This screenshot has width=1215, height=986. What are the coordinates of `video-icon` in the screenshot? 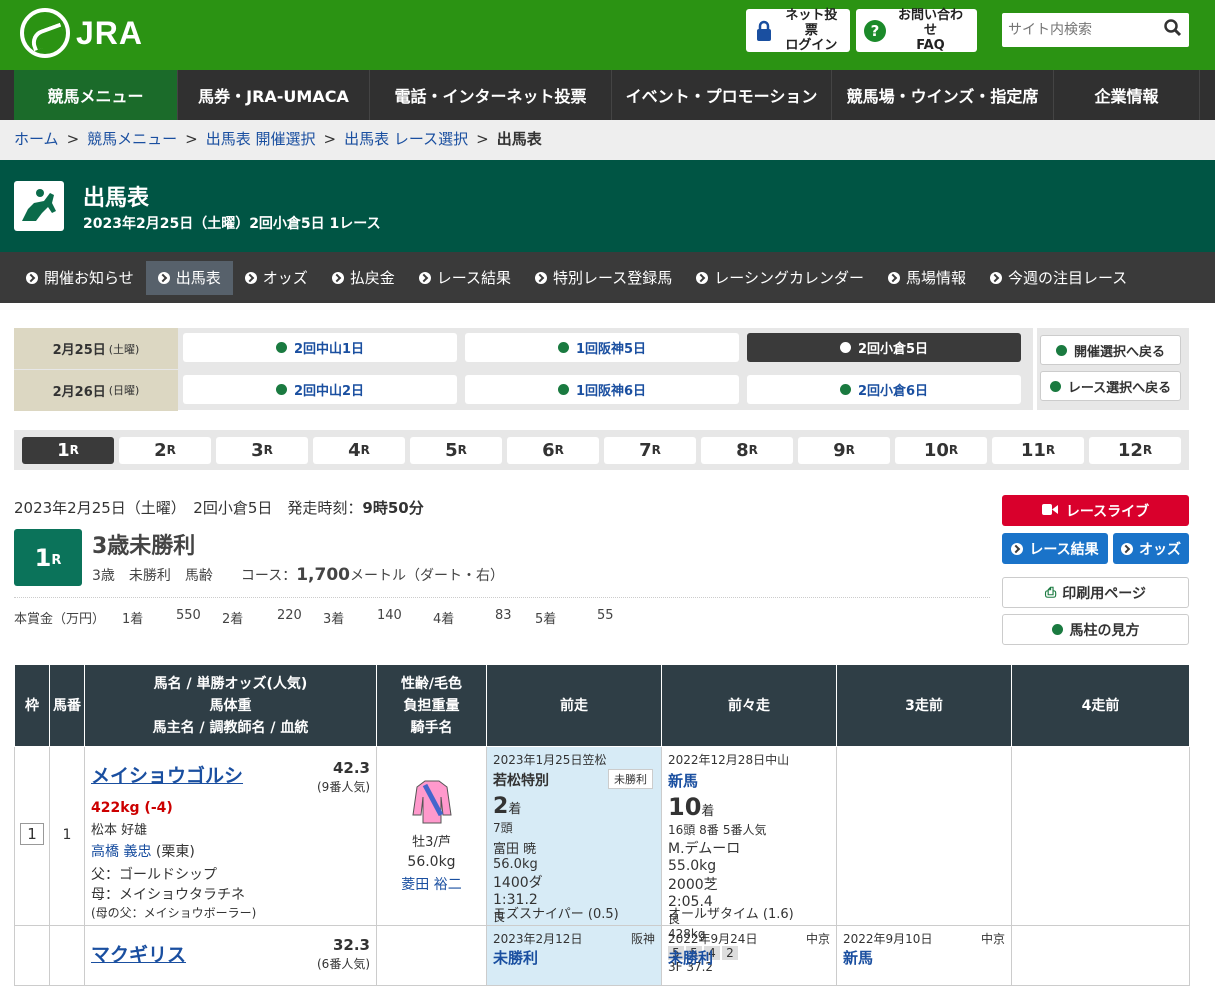 It's located at (1049, 511).